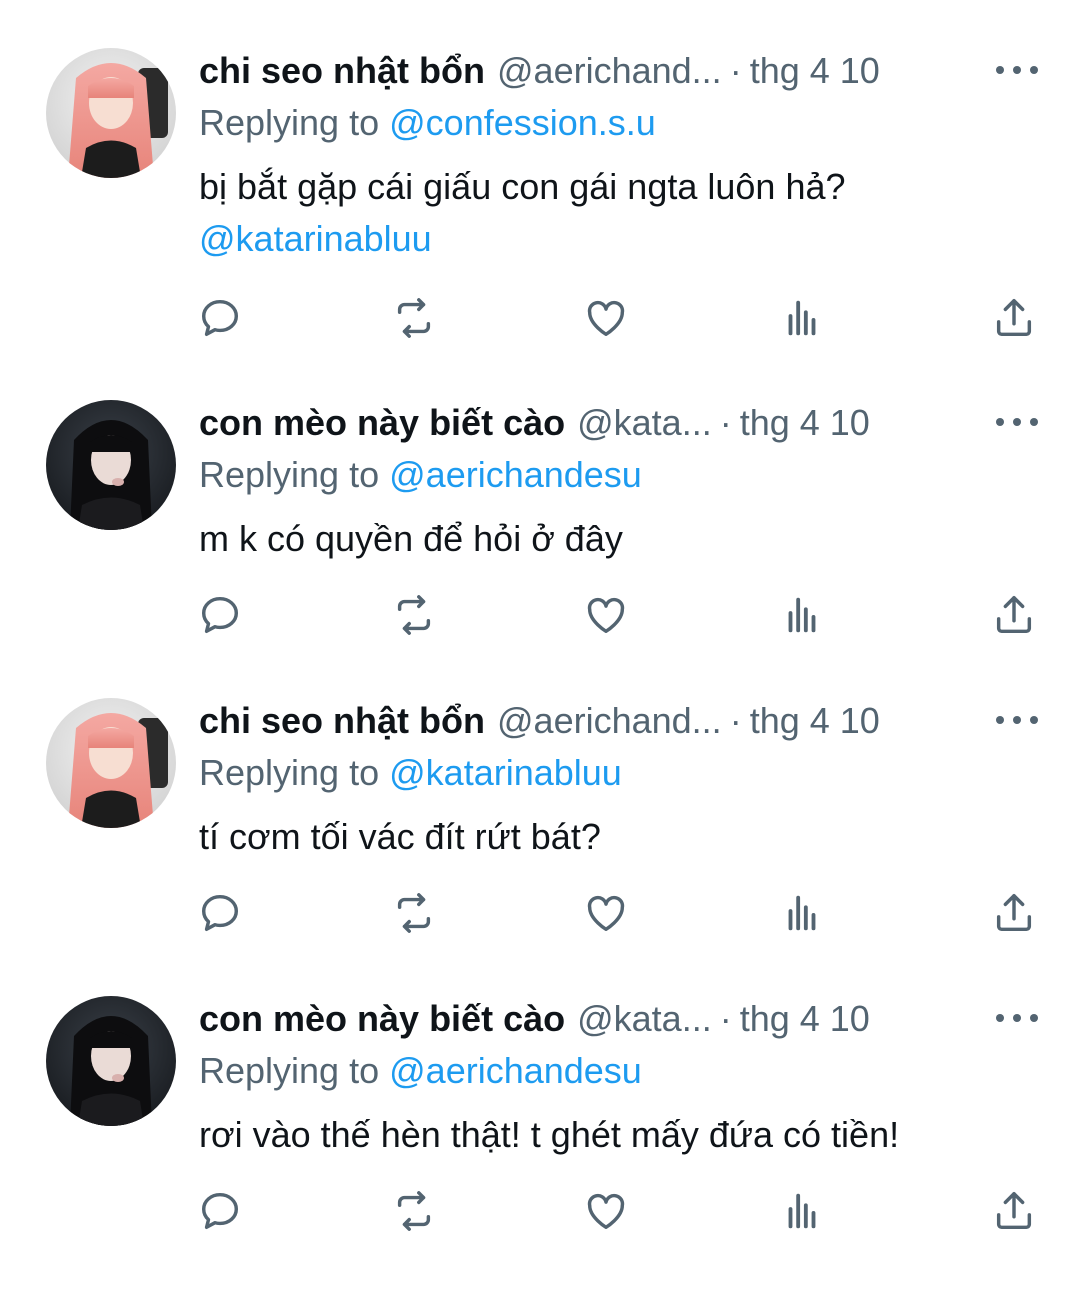 The image size is (1080, 1310). What do you see at coordinates (522, 239) in the screenshot?
I see `mention-link: @katarinabluu` at bounding box center [522, 239].